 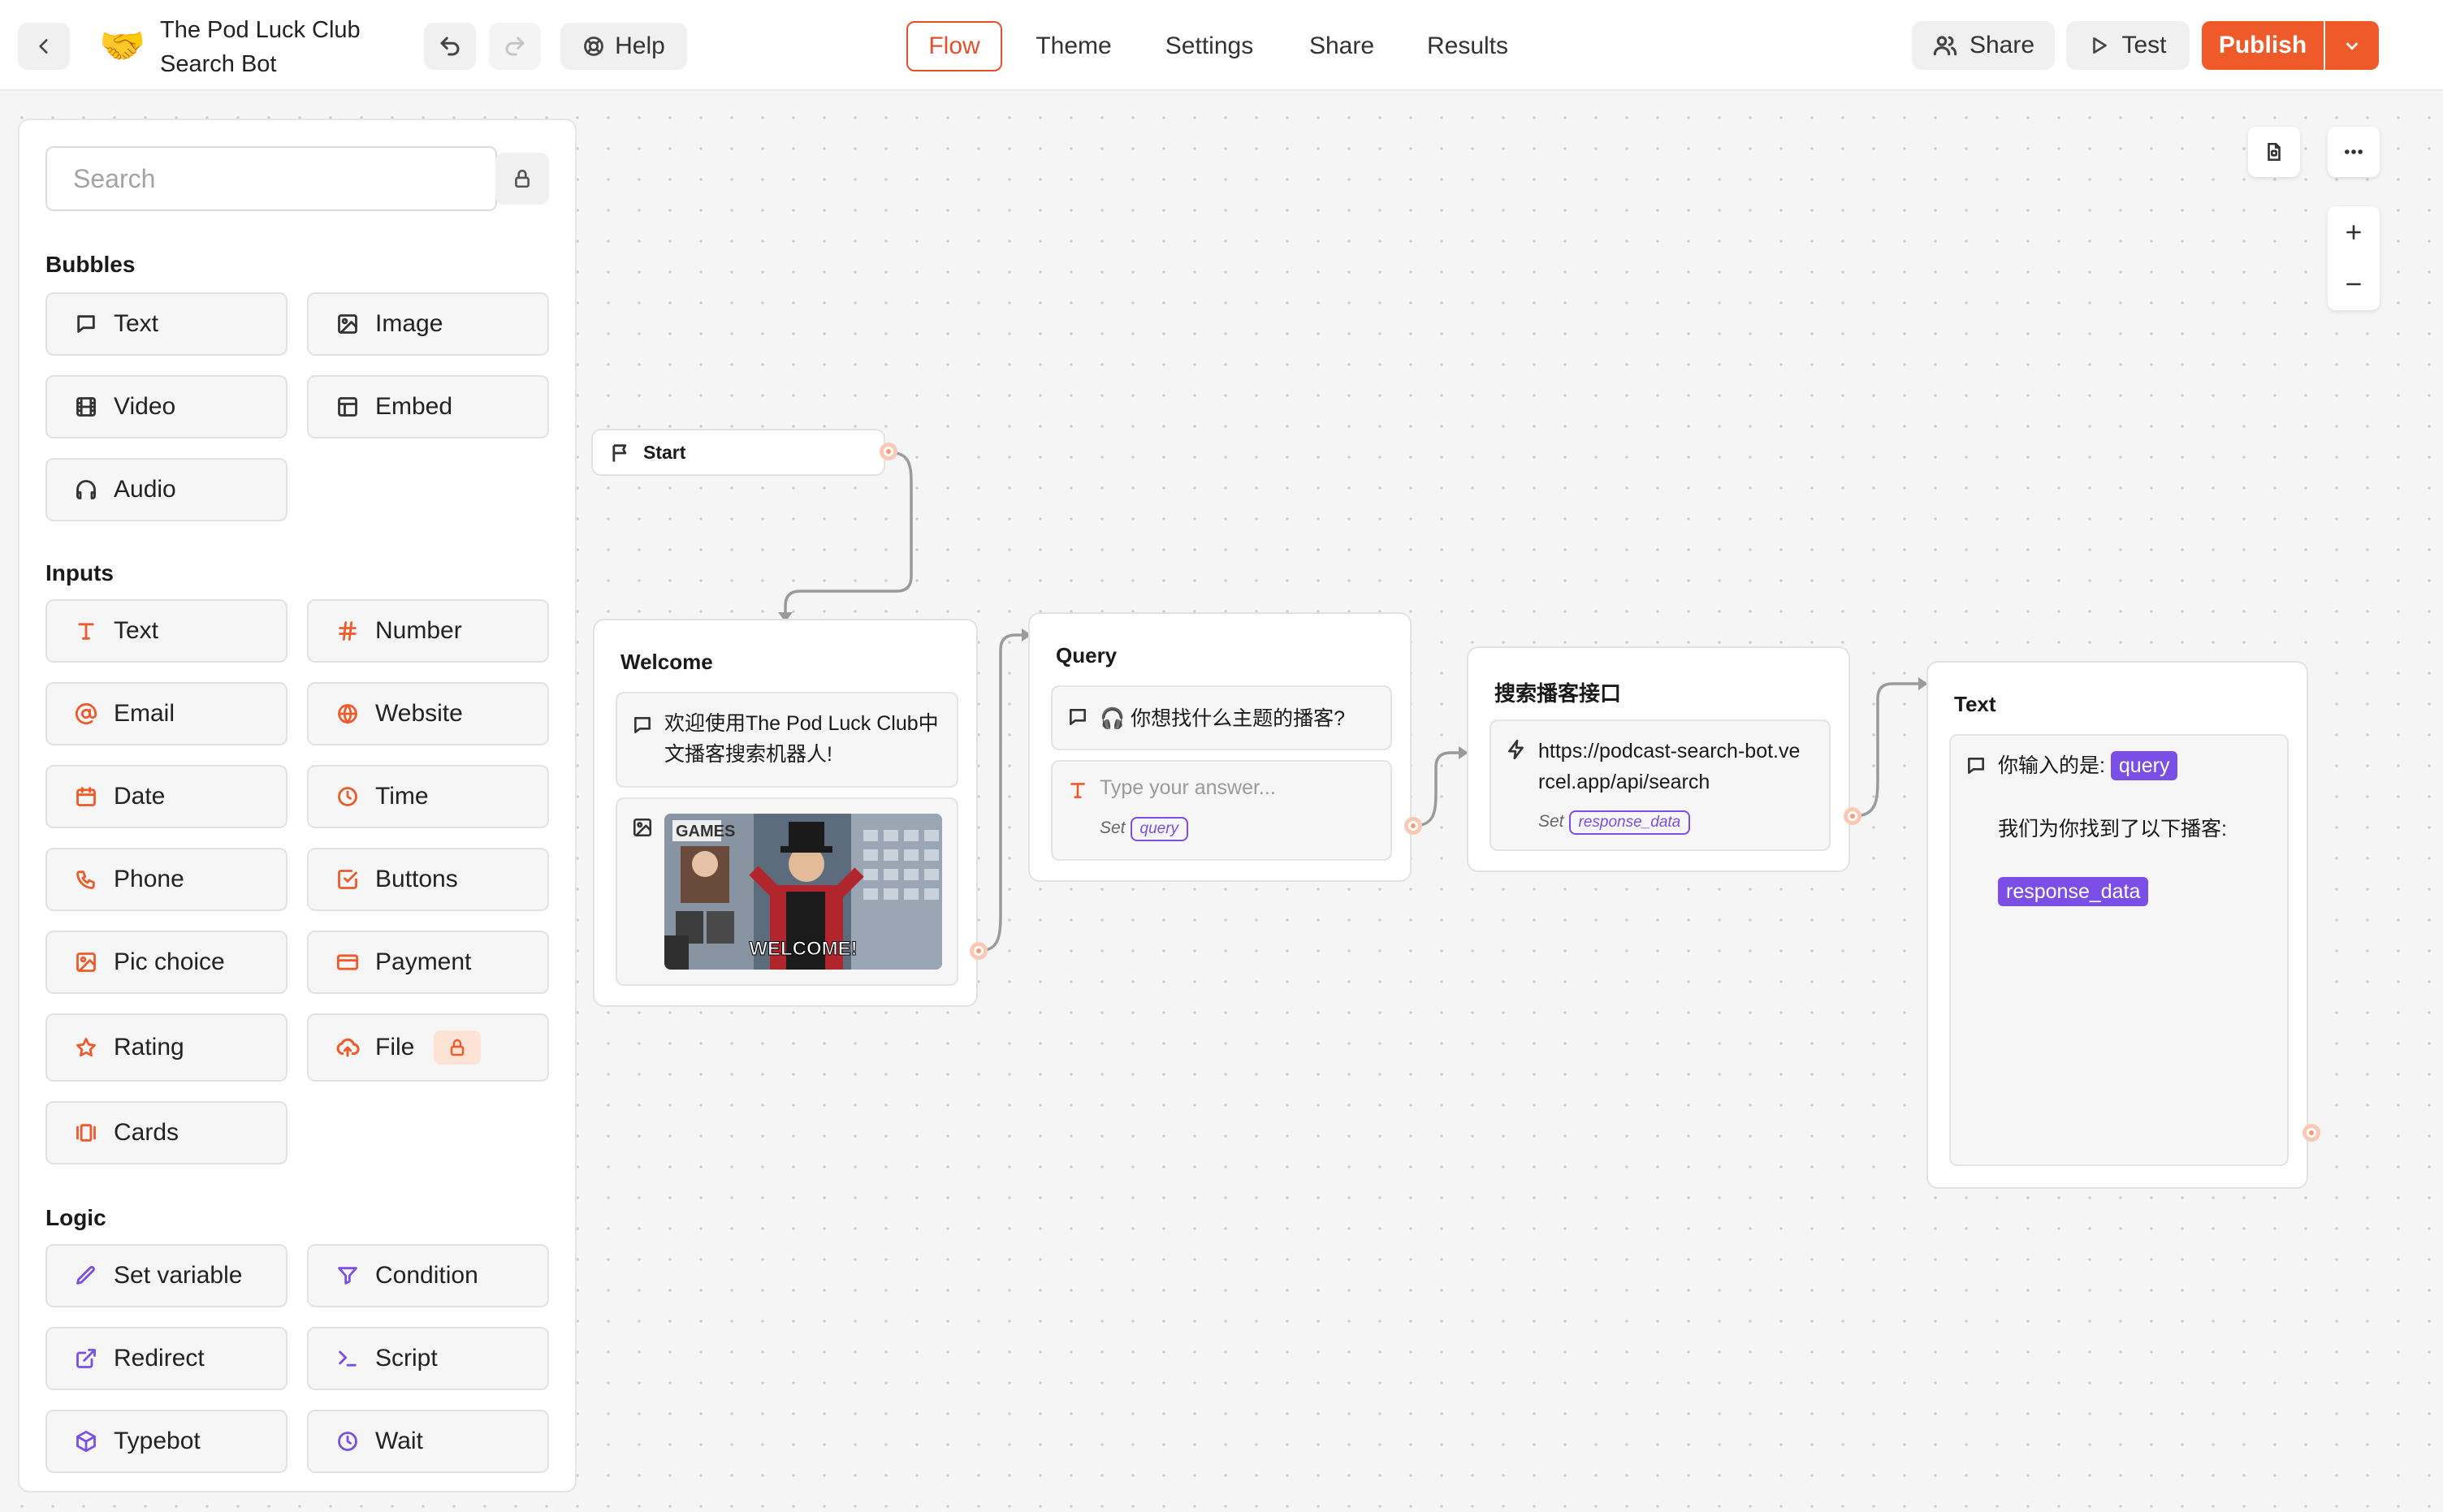 What do you see at coordinates (428, 1275) in the screenshot?
I see `block-logic-condition: Condition` at bounding box center [428, 1275].